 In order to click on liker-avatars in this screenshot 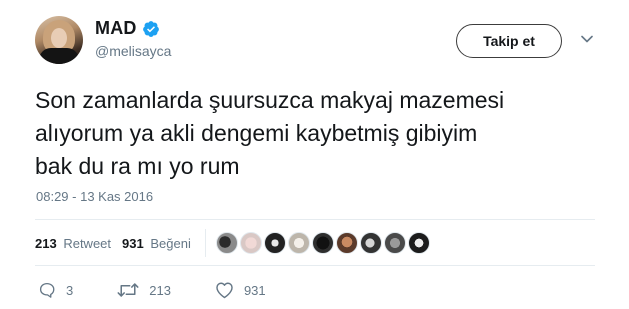, I will do `click(322, 243)`.